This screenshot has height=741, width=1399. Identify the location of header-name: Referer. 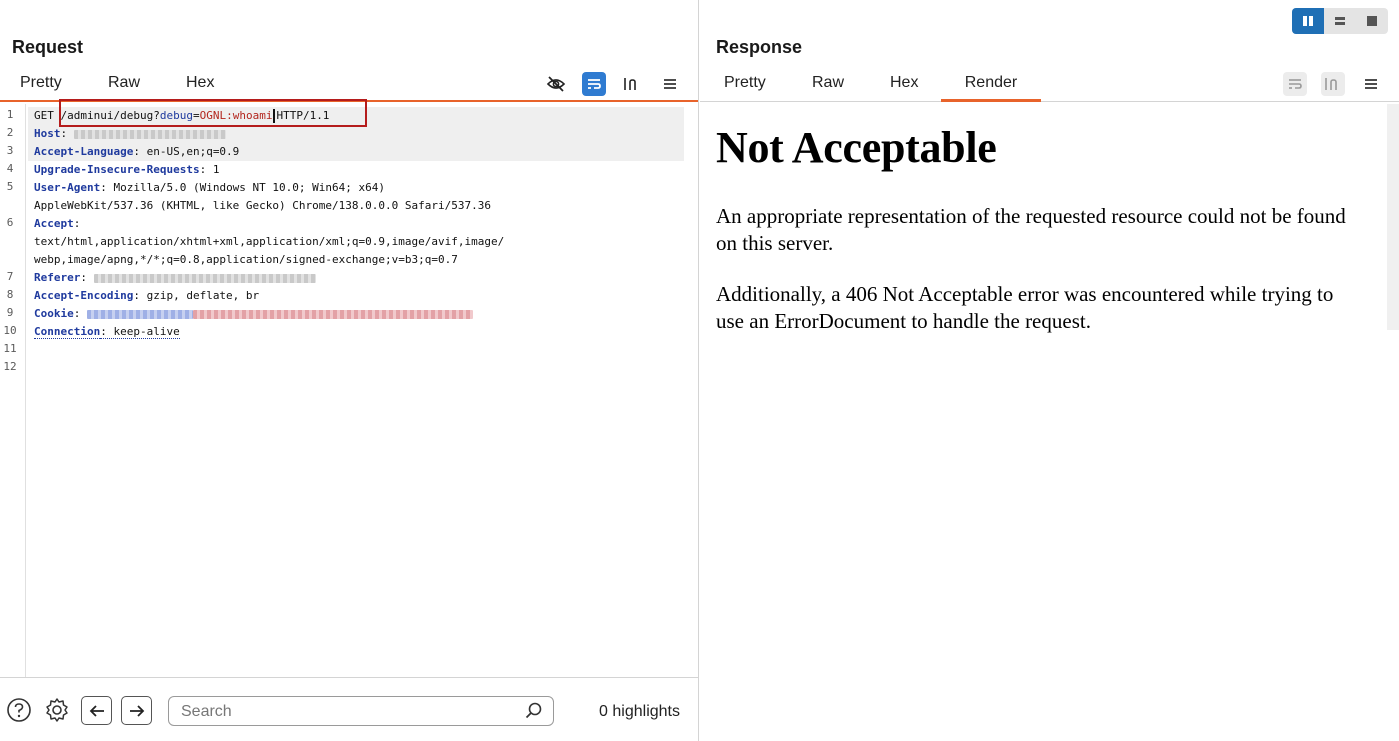
(57, 277).